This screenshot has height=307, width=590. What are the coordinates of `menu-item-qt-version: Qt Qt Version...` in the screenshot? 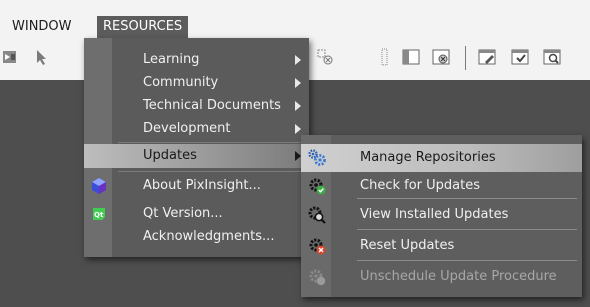 It's located at (196, 213).